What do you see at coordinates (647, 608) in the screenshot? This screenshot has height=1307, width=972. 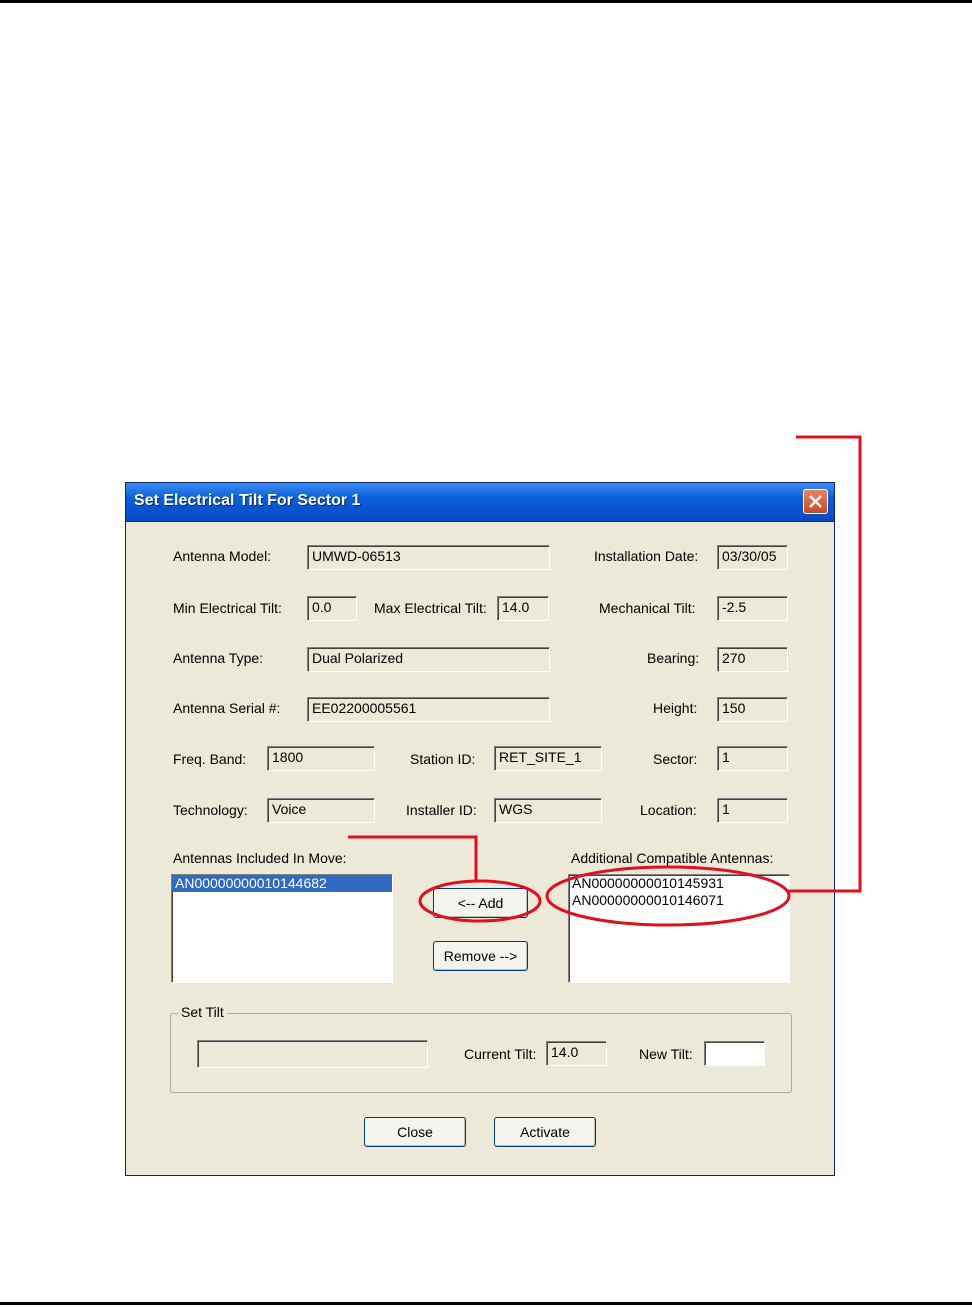 I see `mechanical-tilt-label: Mechanical Tilt:` at bounding box center [647, 608].